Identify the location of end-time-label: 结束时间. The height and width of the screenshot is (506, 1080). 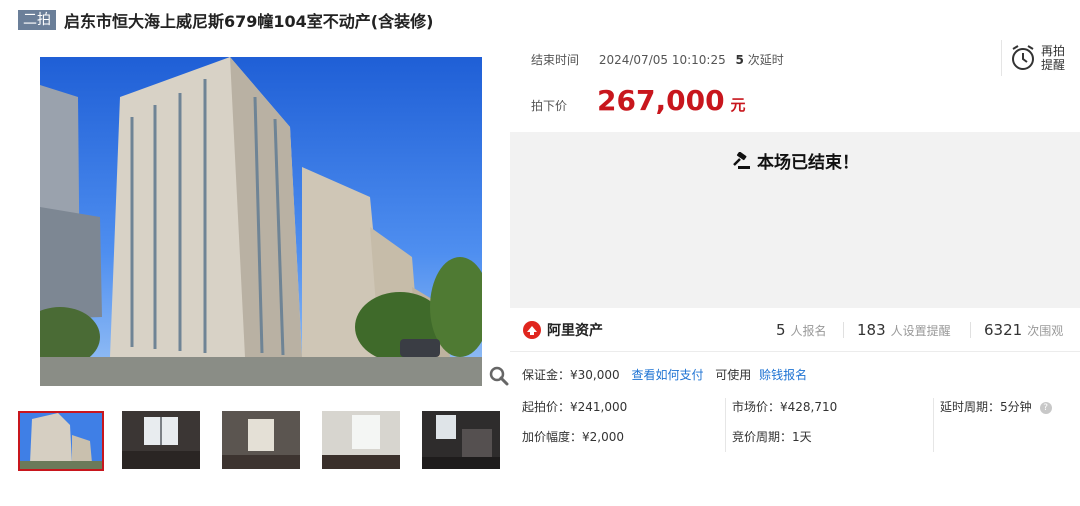
(555, 60).